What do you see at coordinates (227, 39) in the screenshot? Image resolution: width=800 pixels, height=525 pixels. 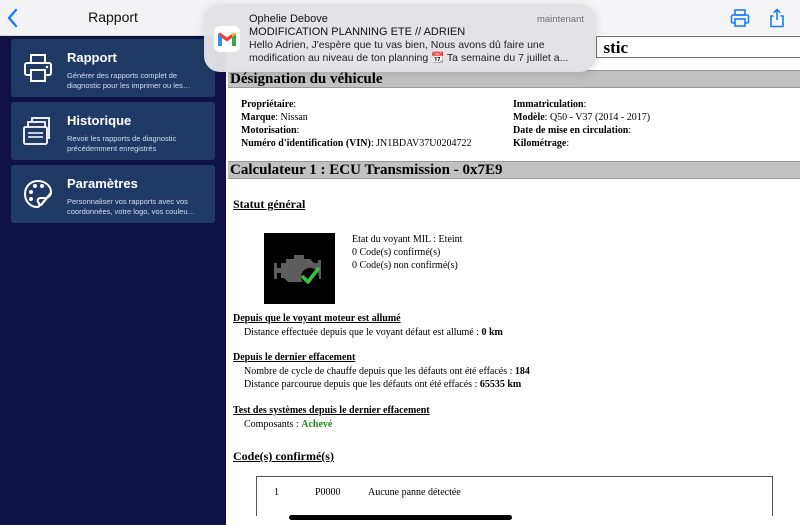 I see `gmail-icon` at bounding box center [227, 39].